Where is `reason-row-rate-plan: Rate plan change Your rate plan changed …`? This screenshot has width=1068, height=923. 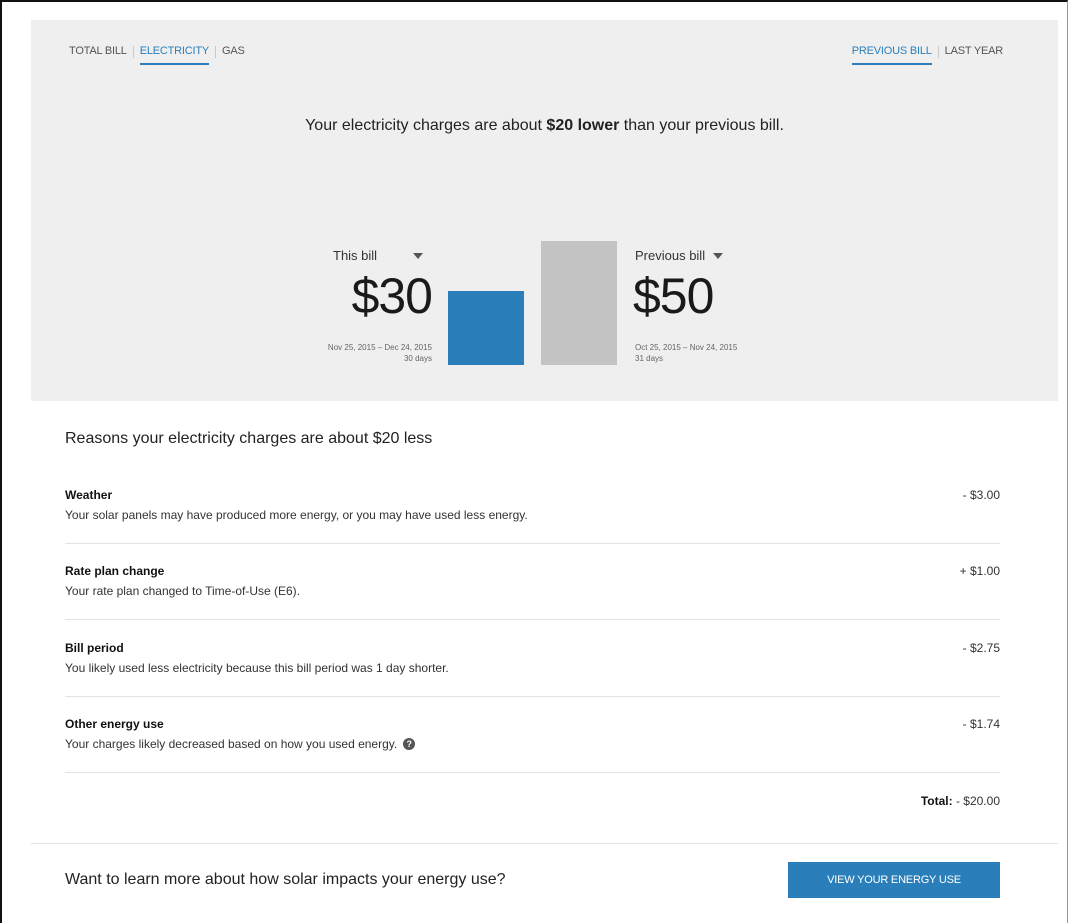 reason-row-rate-plan: Rate plan change Your rate plan changed … is located at coordinates (532, 581).